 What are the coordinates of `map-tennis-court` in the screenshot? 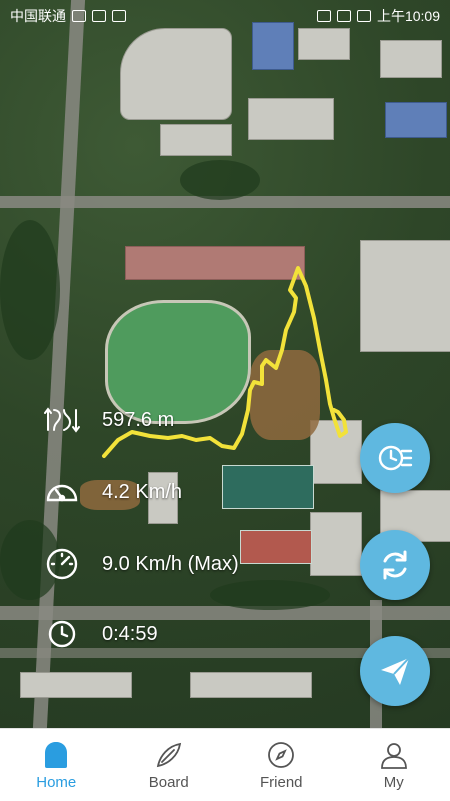 It's located at (268, 487).